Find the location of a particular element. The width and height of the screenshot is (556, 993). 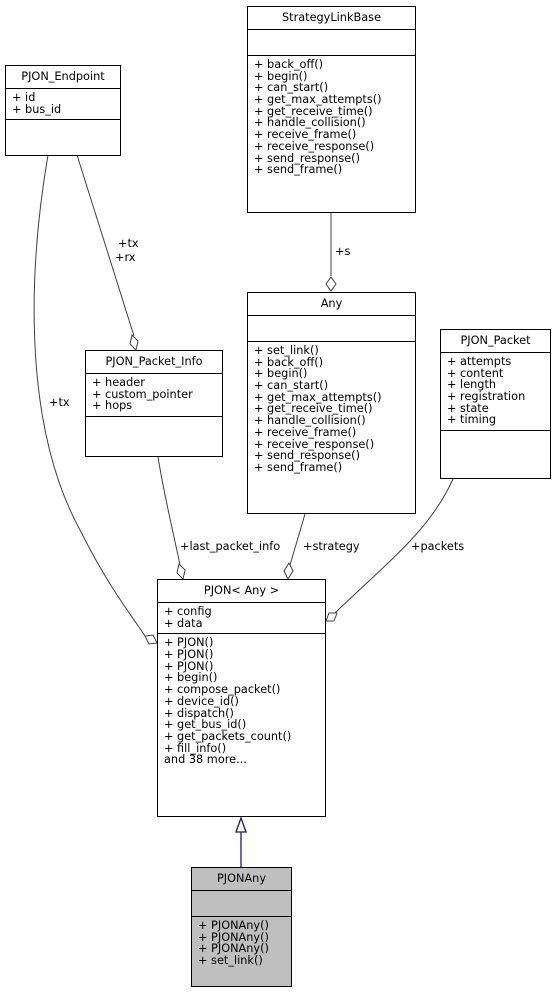

class-name: PJONAny is located at coordinates (241, 879).